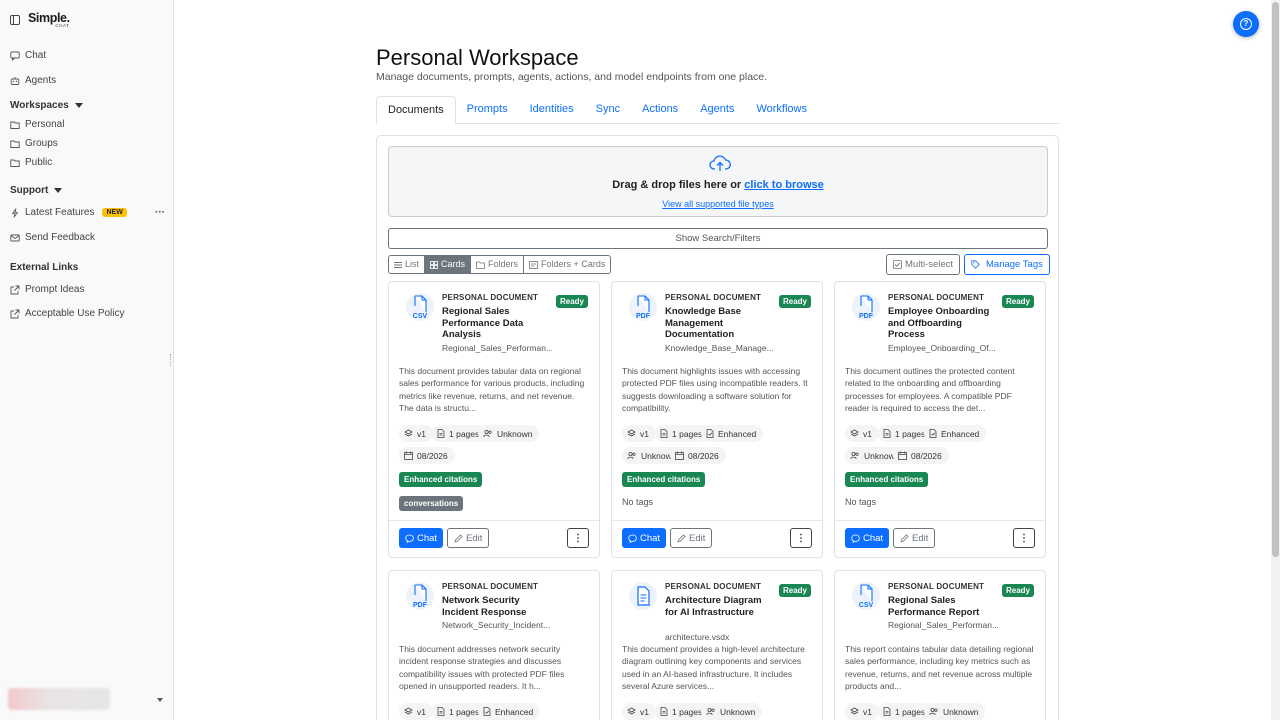  Describe the element at coordinates (923, 264) in the screenshot. I see `multi-select-button: Multi-select` at that location.